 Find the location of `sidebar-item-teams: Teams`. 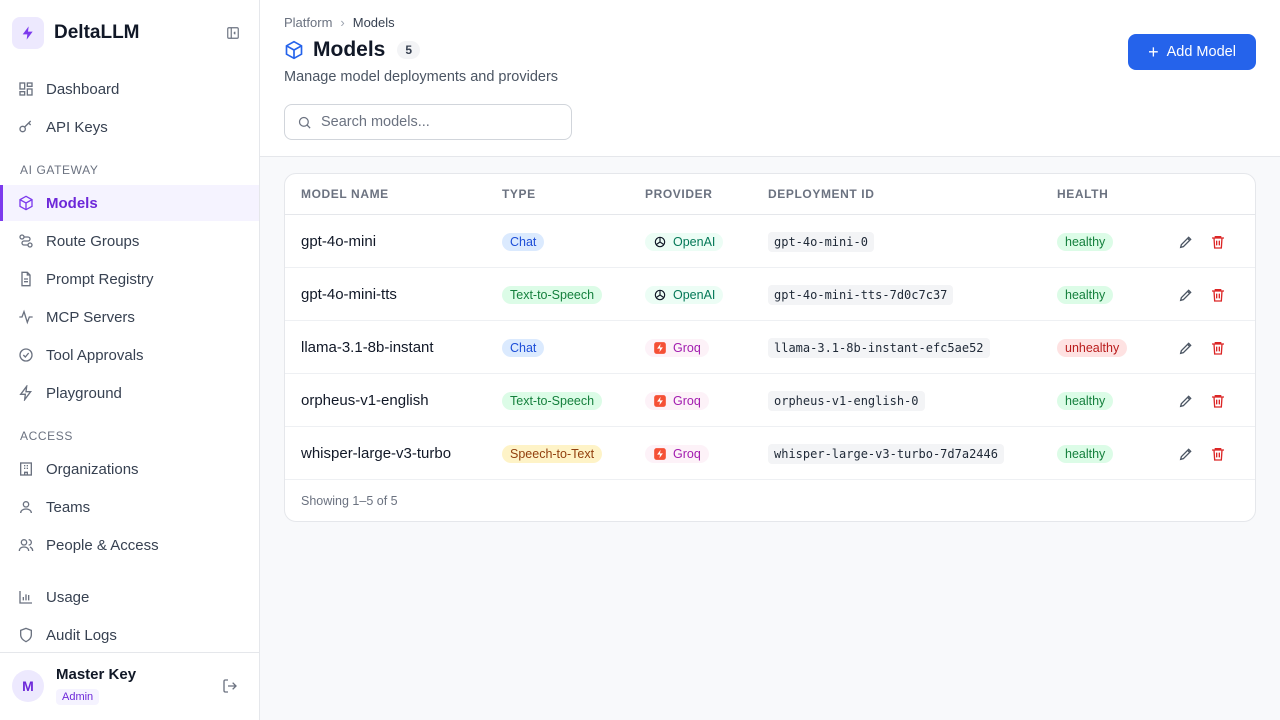

sidebar-item-teams: Teams is located at coordinates (129, 507).